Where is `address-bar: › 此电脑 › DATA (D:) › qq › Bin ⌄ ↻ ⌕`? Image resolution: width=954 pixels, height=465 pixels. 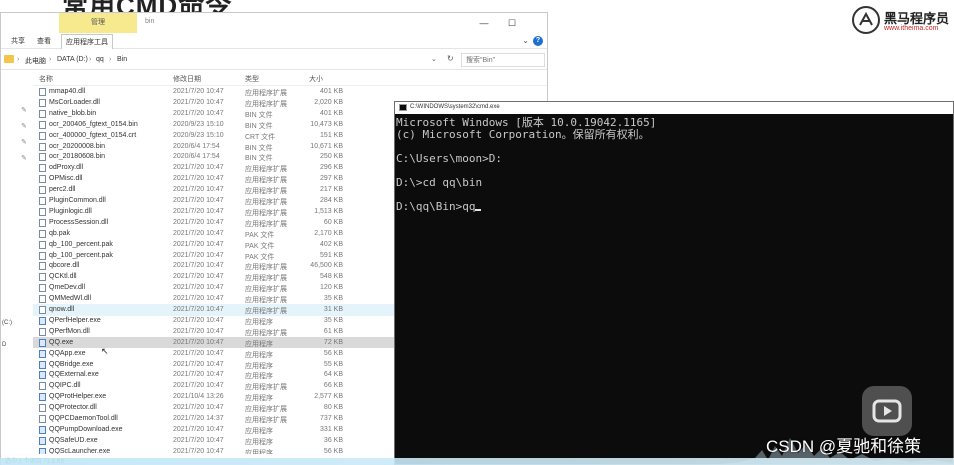
address-bar: › 此电脑 › DATA (D:) › qq › Bin ⌄ ↻ ⌕ is located at coordinates (274, 60).